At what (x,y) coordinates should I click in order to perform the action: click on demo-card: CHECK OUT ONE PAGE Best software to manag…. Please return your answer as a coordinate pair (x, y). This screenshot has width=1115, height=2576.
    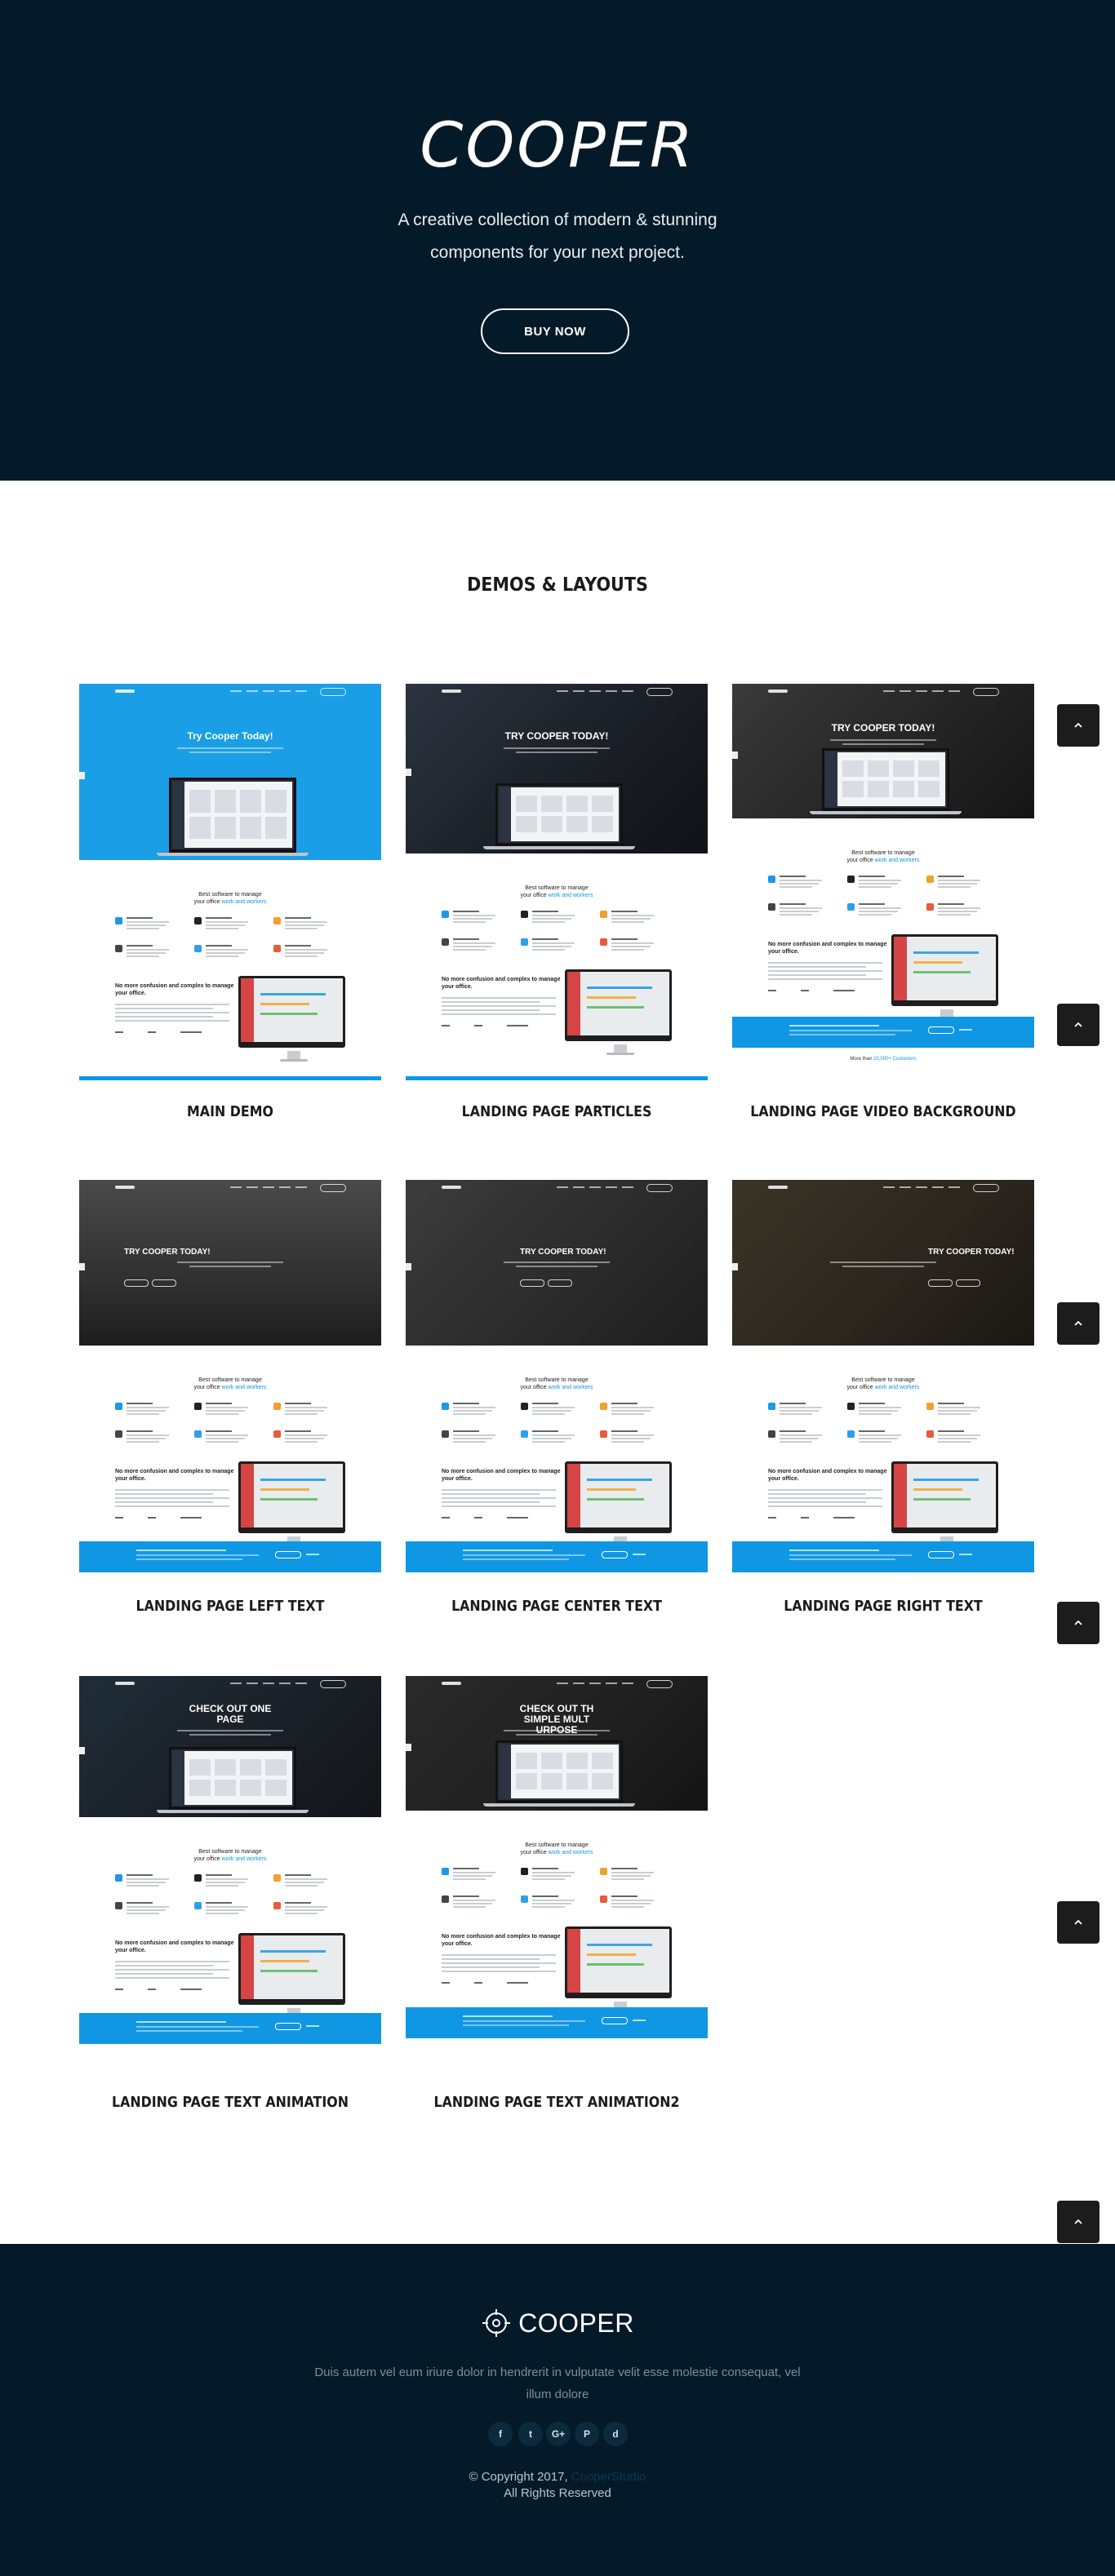
    Looking at the image, I should click on (230, 1893).